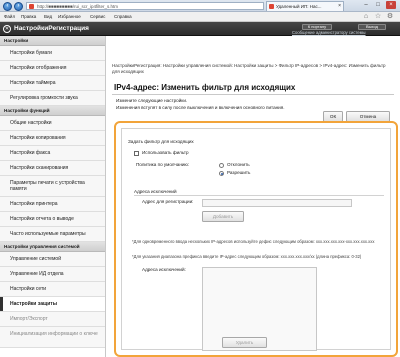 This screenshot has height=357, width=400. I want to click on sidebar-item-output-report: Настройки отчета о выводе, so click(52, 219).